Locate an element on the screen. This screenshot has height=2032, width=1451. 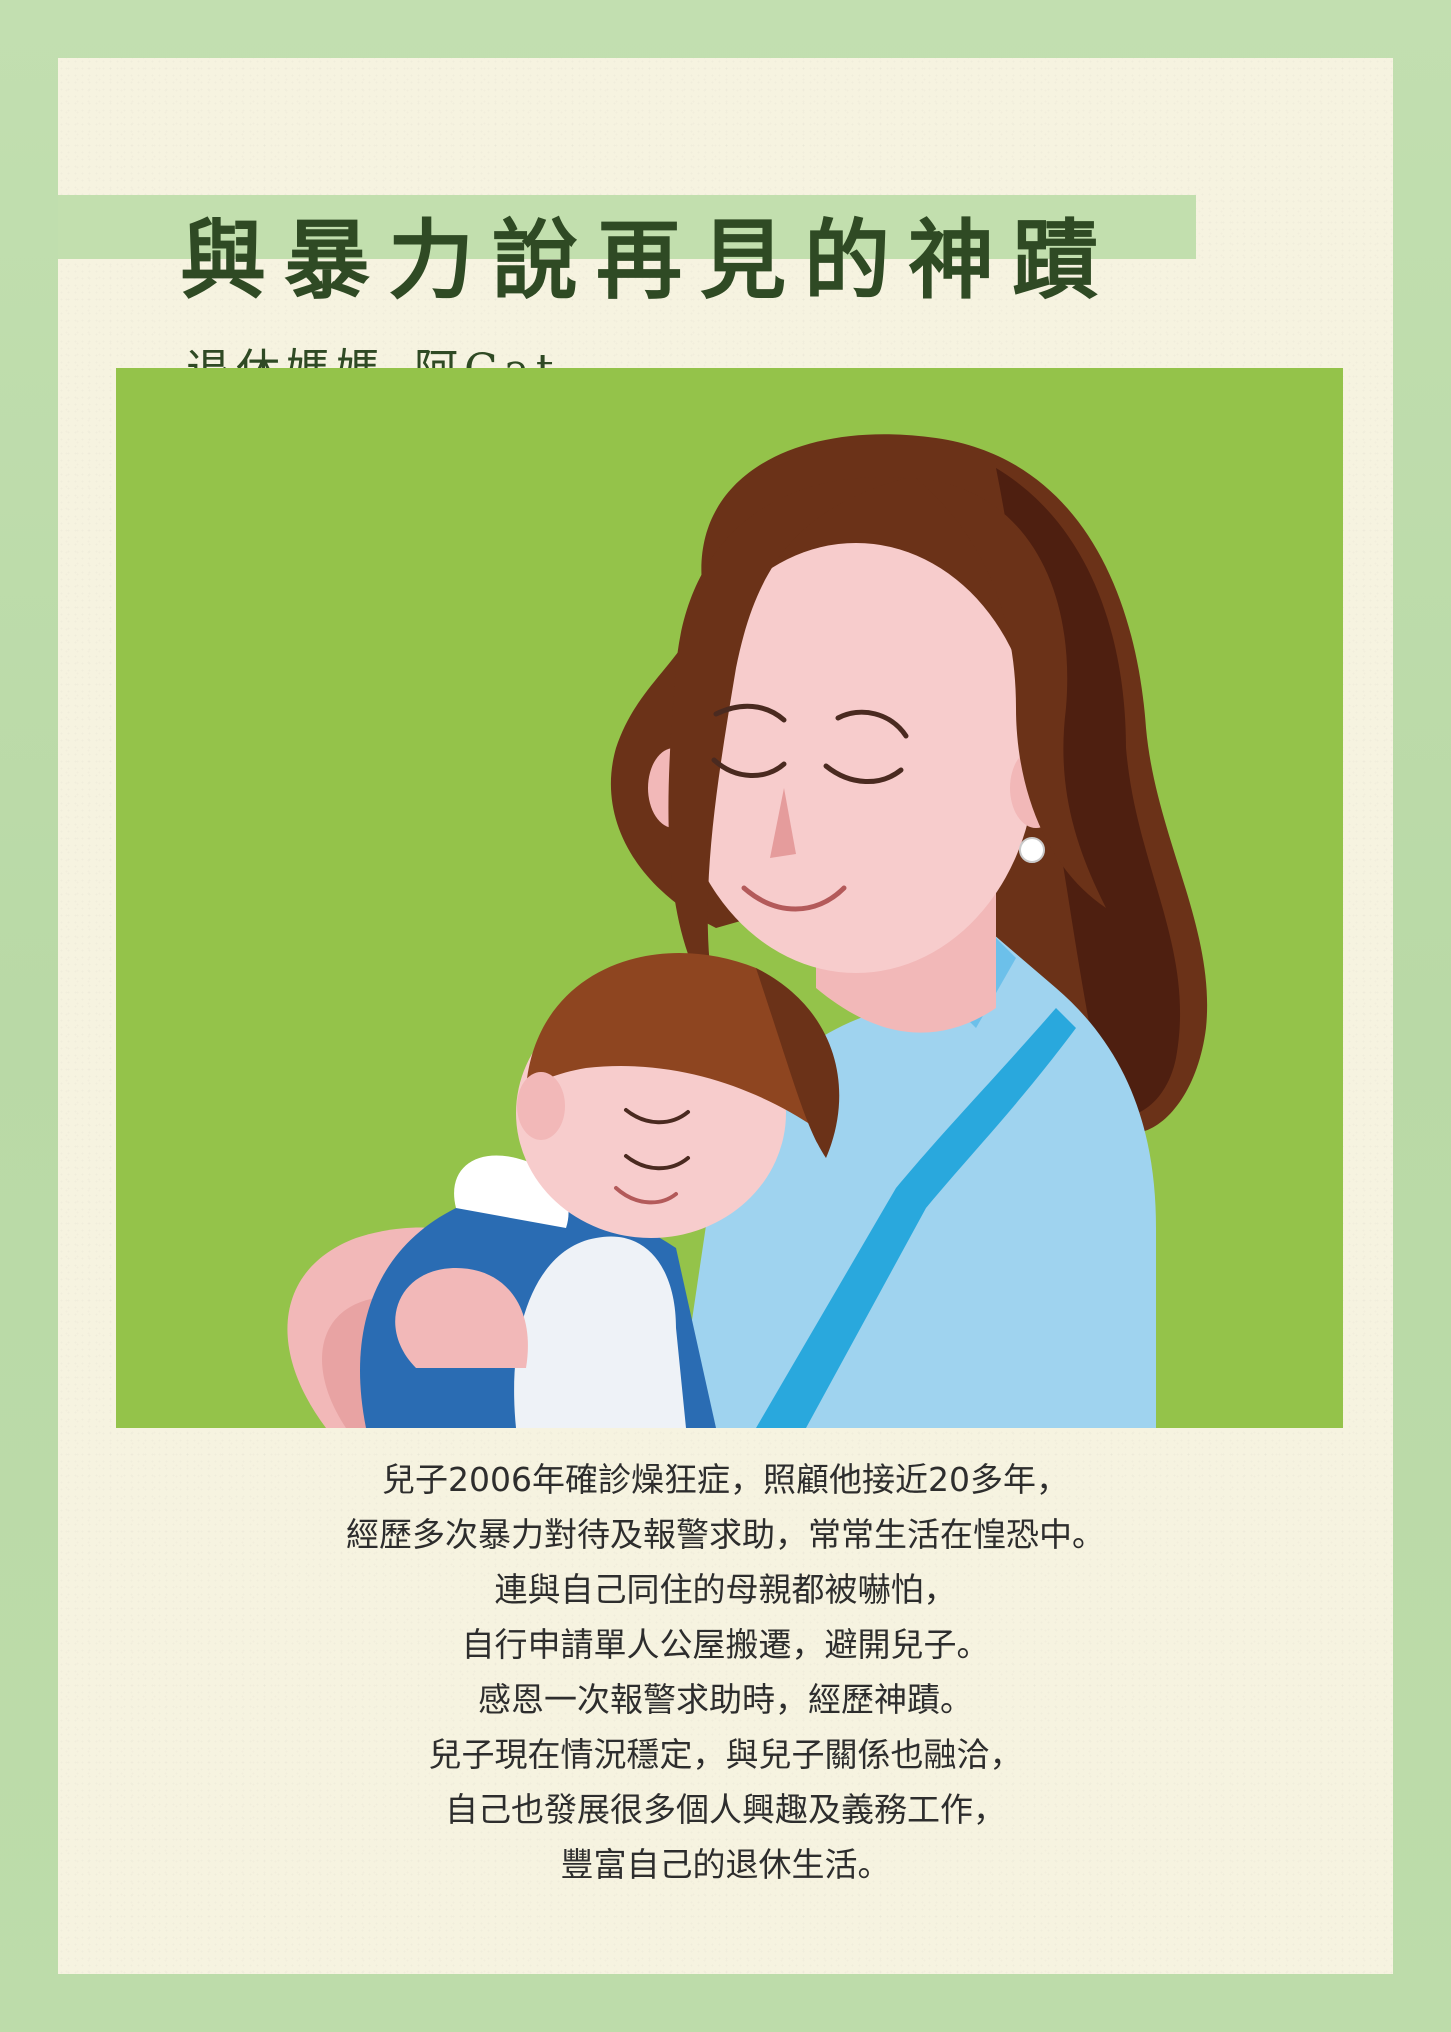
story-line: 豐富自己的退休生活。 is located at coordinates (725, 1864).